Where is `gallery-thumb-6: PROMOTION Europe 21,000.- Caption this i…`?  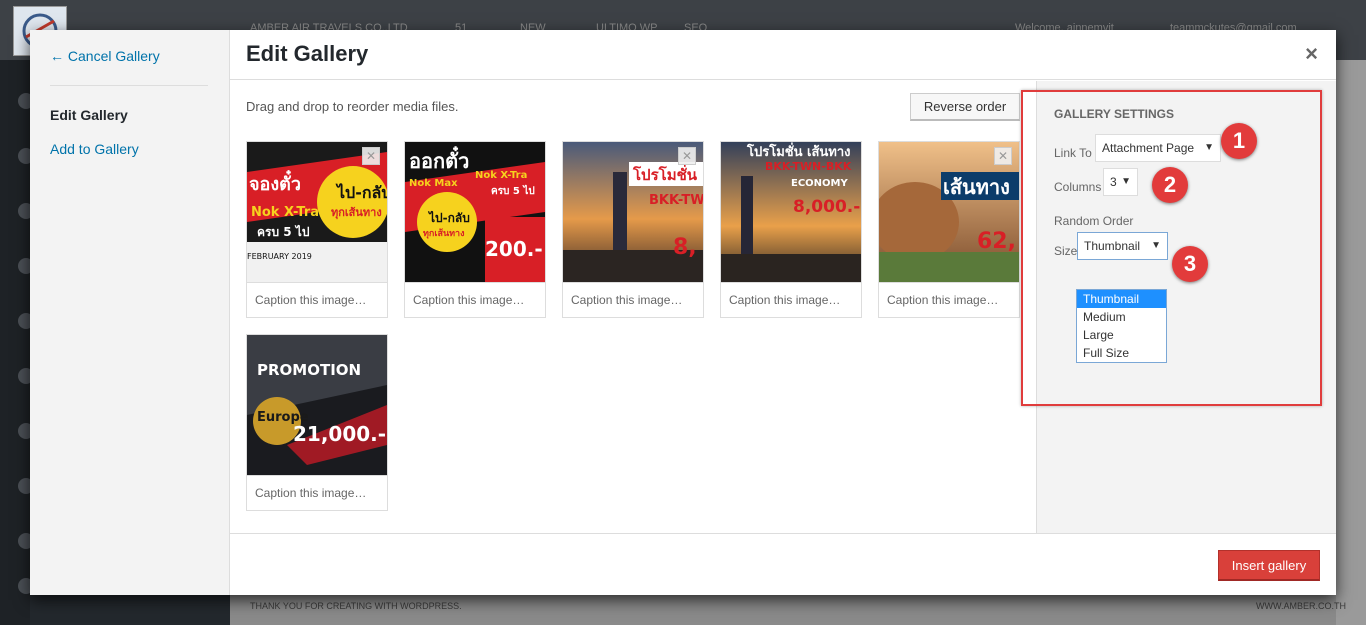 gallery-thumb-6: PROMOTION Europe 21,000.- Caption this i… is located at coordinates (317, 422).